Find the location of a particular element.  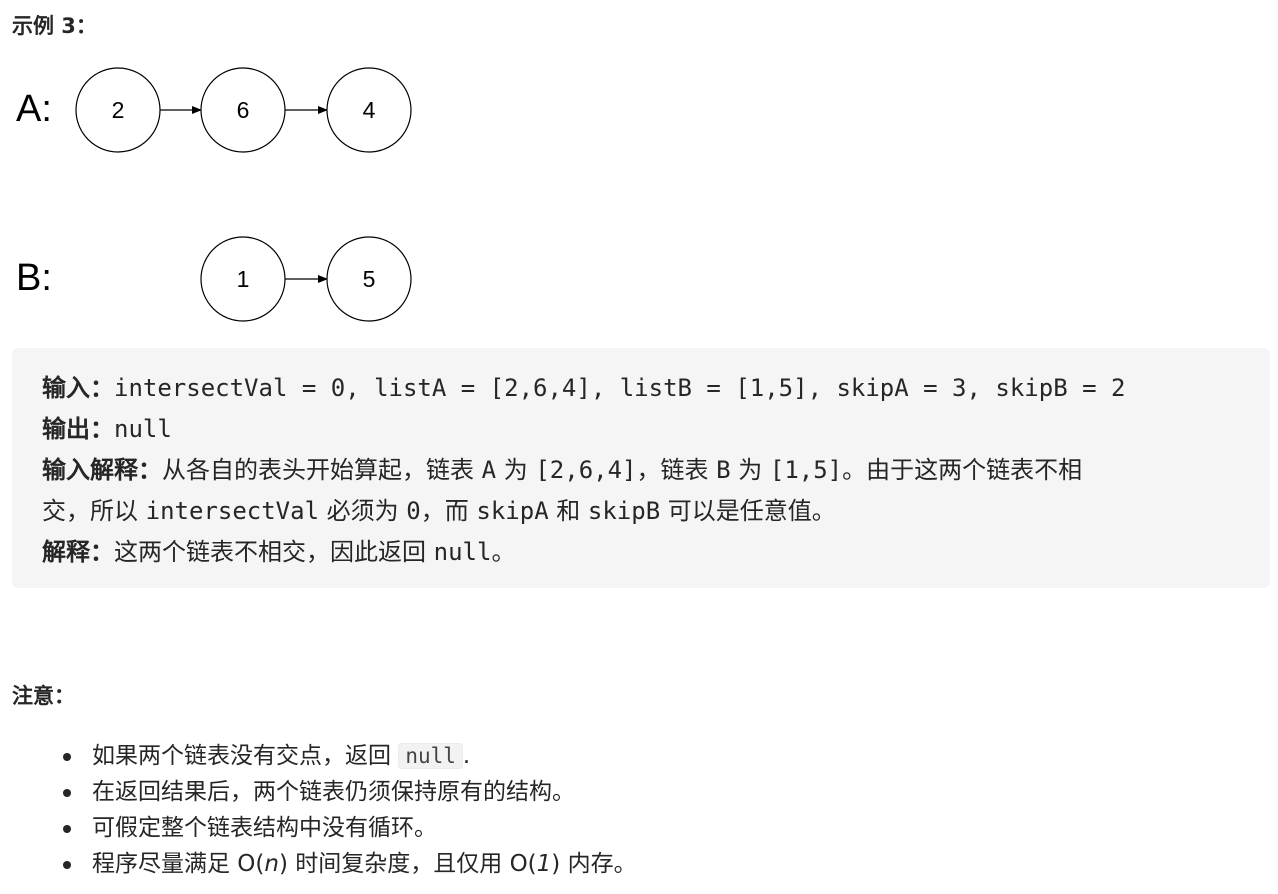

input-explain-part: 交，所以 is located at coordinates (94, 511).